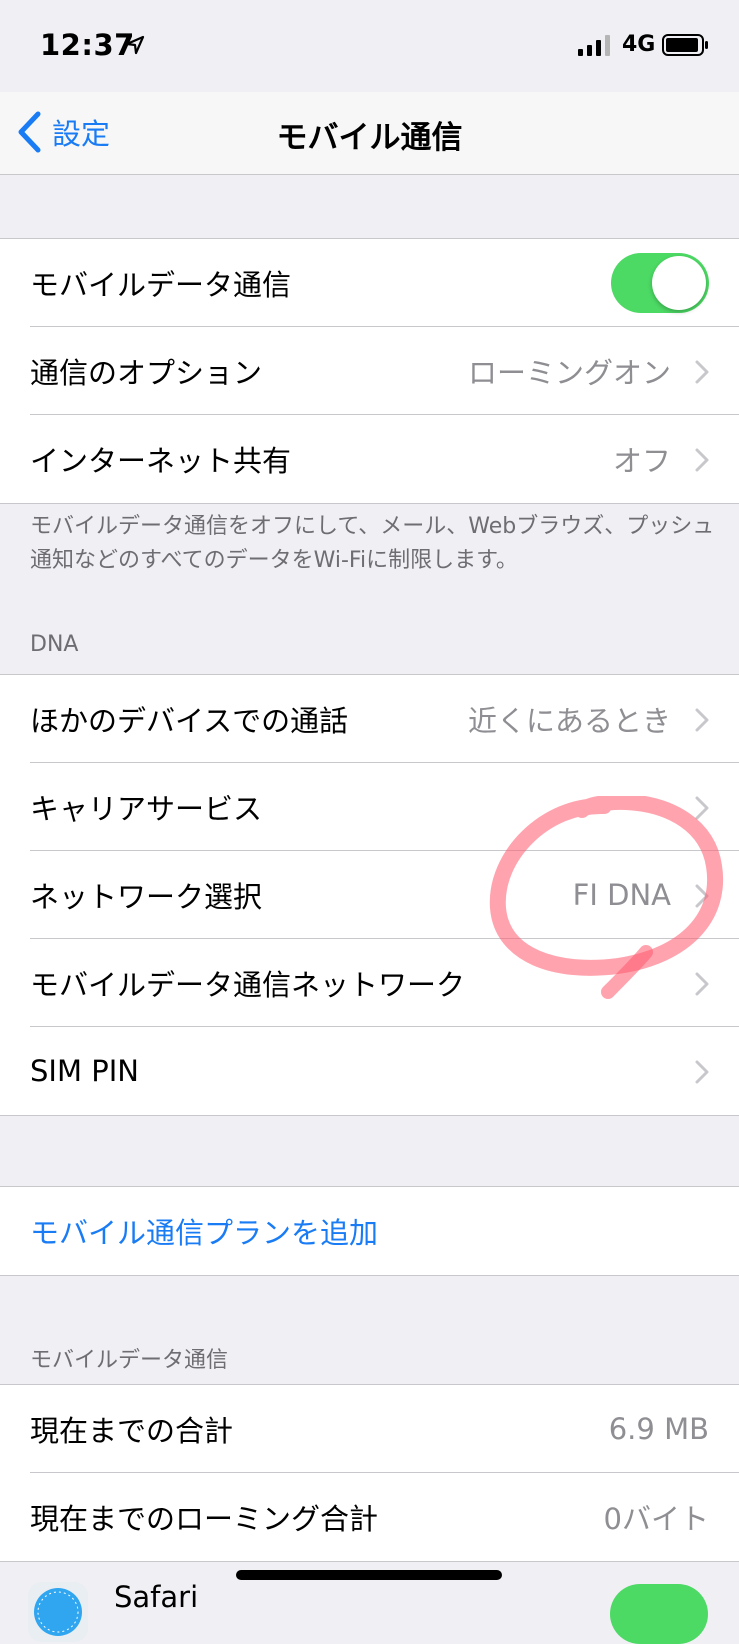 The image size is (739, 1644). What do you see at coordinates (369, 1071) in the screenshot?
I see `sim-pin-row: SIM PIN` at bounding box center [369, 1071].